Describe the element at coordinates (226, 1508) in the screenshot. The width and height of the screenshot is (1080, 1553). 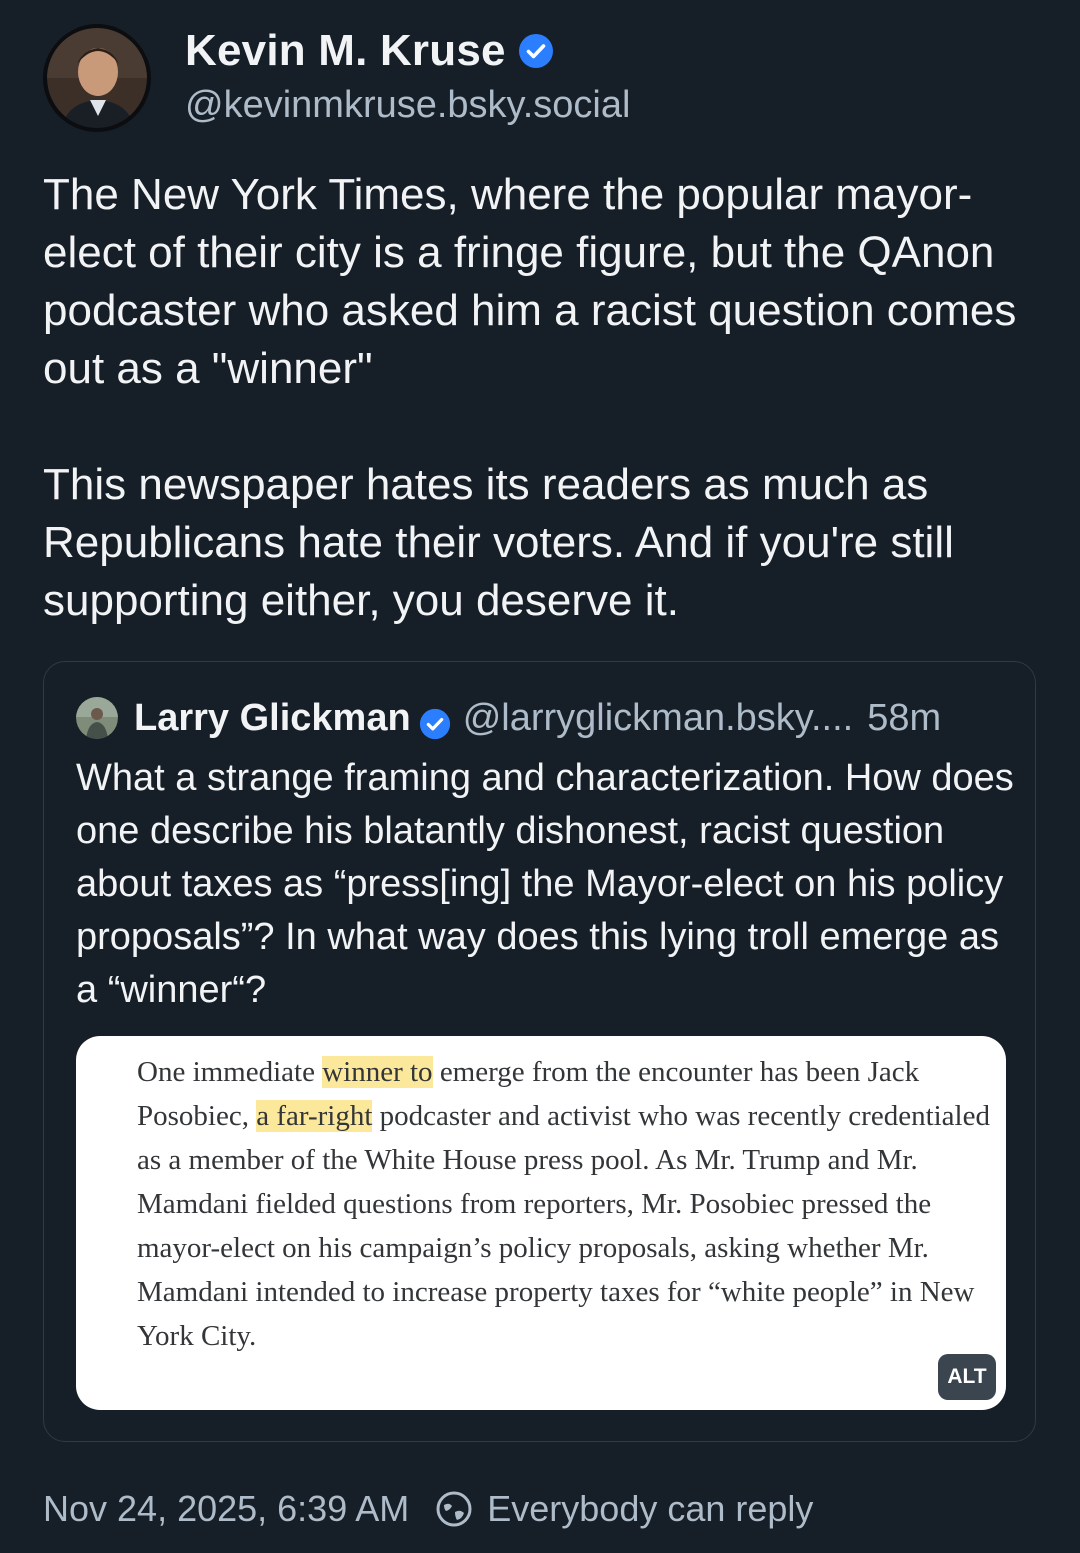
I see `post-timestamp: Nov 24, 2025, 6:39 AM` at that location.